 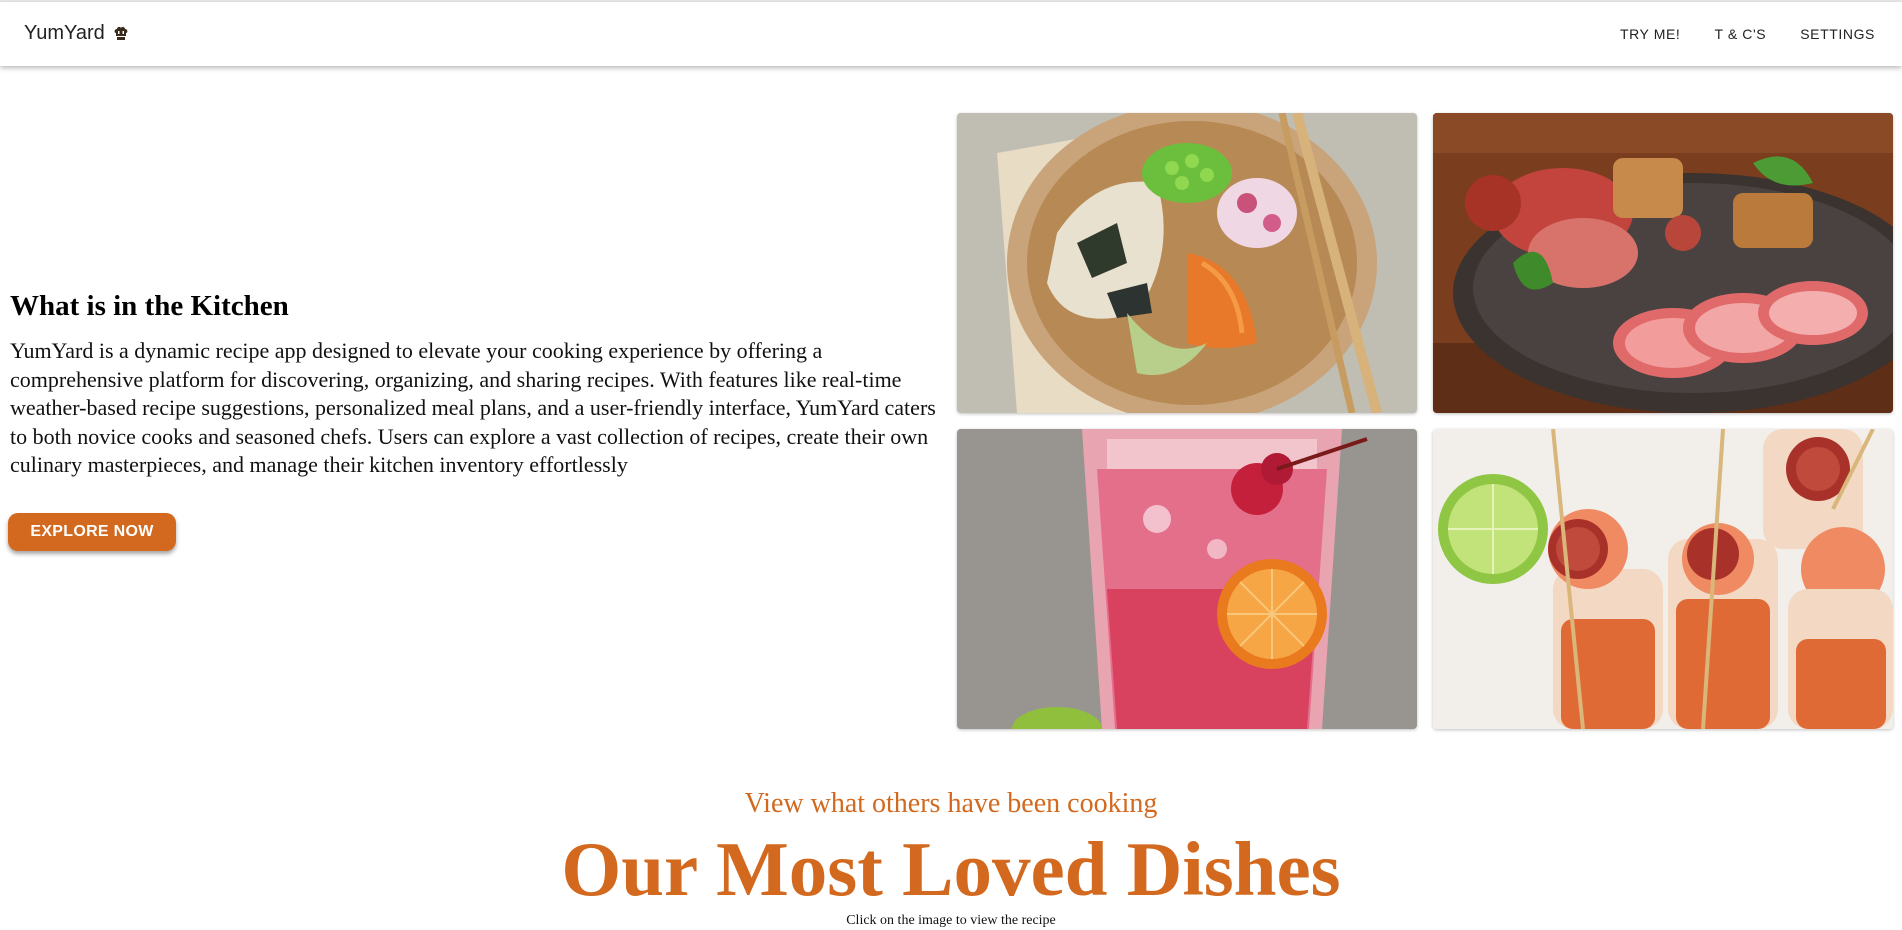 What do you see at coordinates (1837, 34) in the screenshot?
I see `nav-settings: SETTINGS` at bounding box center [1837, 34].